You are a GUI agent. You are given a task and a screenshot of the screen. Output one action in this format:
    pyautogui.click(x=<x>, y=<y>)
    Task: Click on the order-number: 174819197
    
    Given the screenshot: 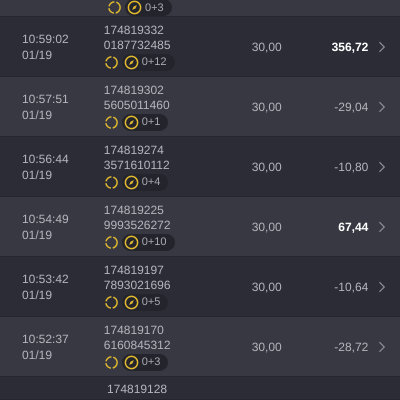 What is the action you would take?
    pyautogui.click(x=134, y=270)
    